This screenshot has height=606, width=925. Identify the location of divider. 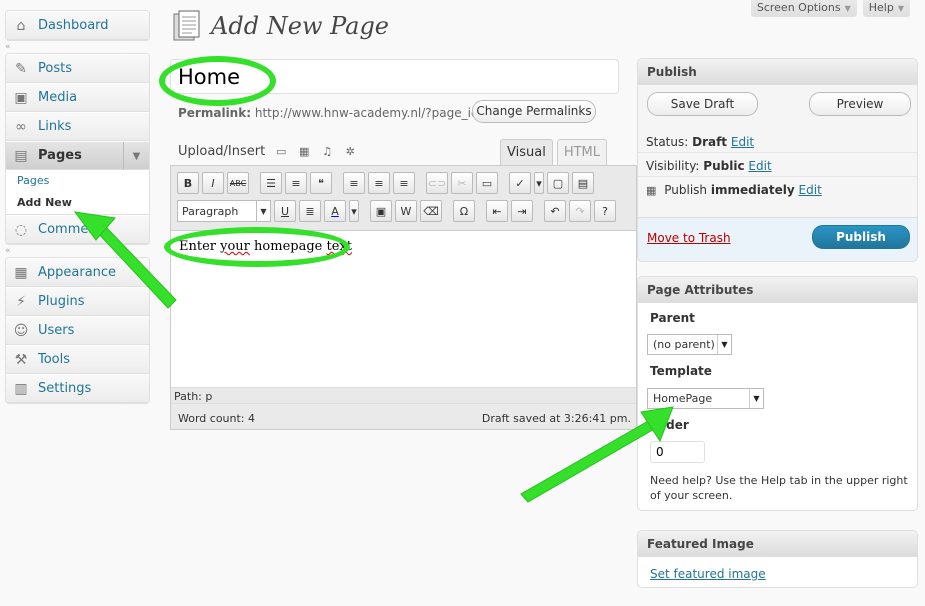
(777, 152).